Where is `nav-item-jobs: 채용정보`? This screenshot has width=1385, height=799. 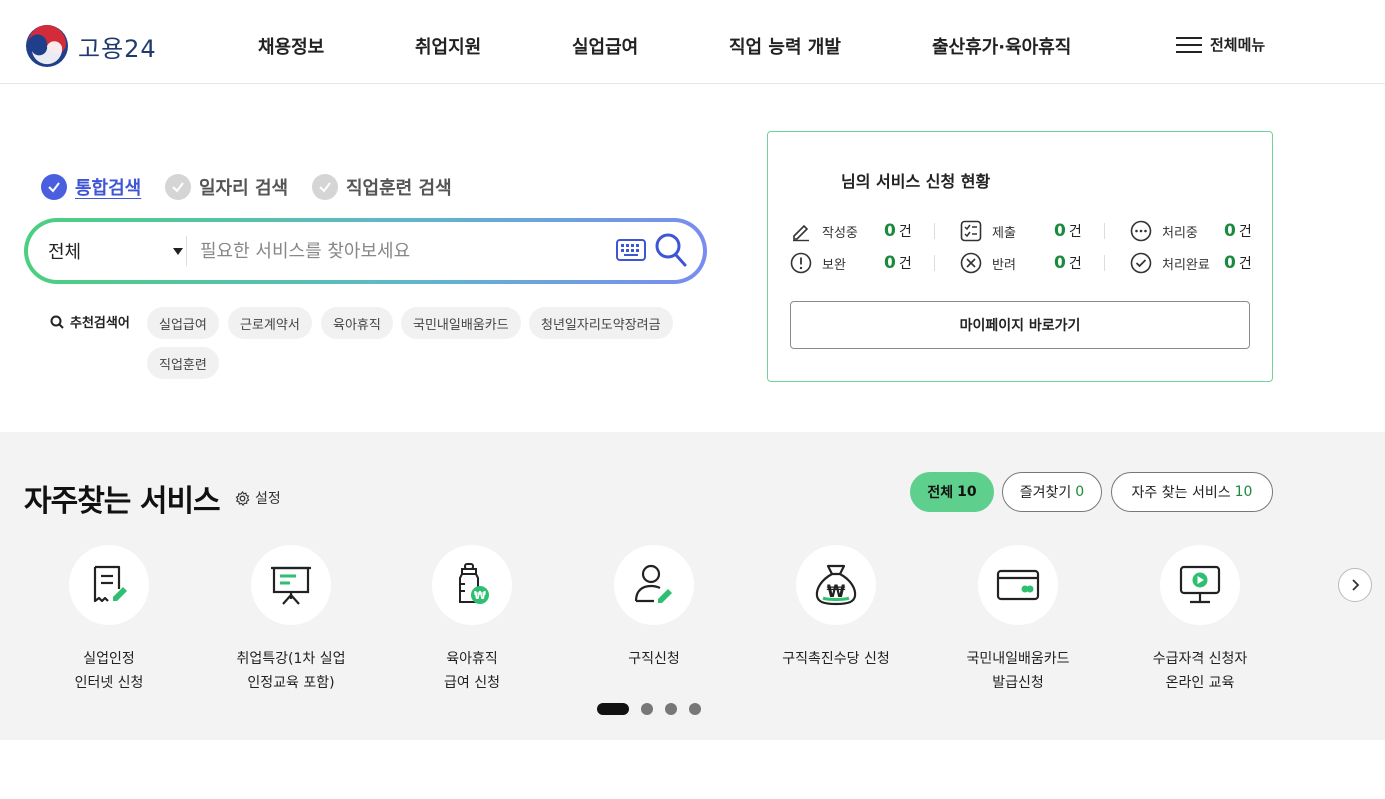
nav-item-jobs: 채용정보 is located at coordinates (291, 46).